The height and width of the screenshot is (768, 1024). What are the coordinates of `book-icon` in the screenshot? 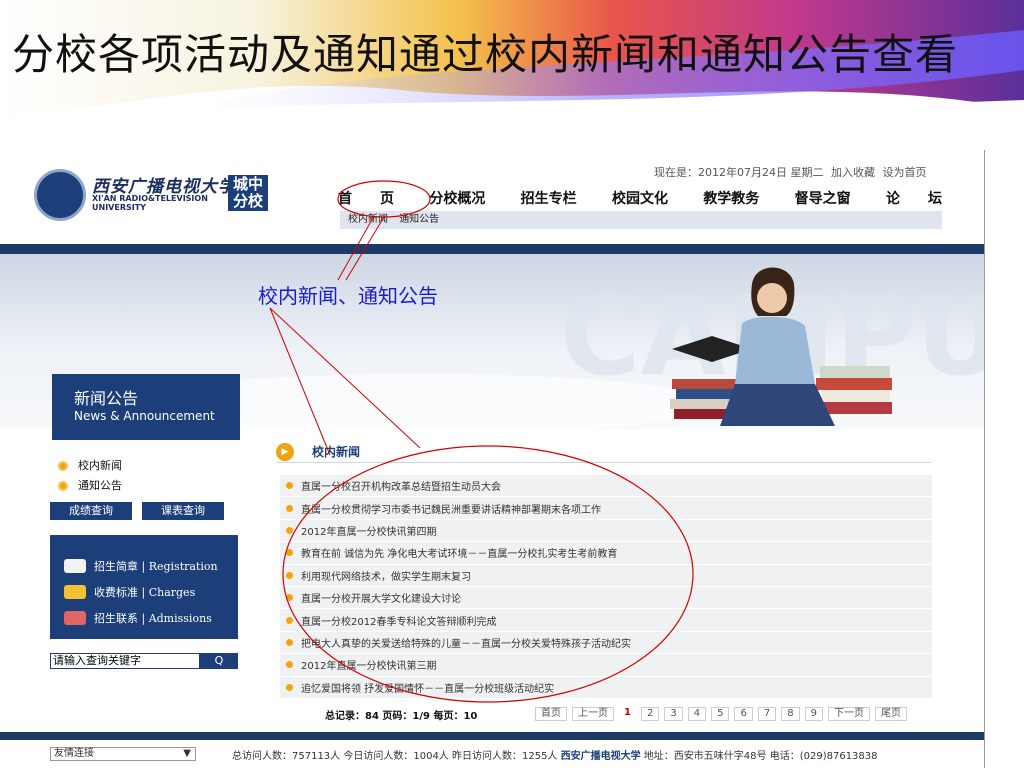 It's located at (75, 566).